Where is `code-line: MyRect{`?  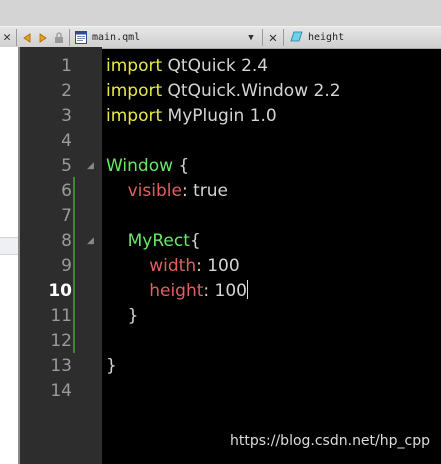 code-line: MyRect{ is located at coordinates (153, 241).